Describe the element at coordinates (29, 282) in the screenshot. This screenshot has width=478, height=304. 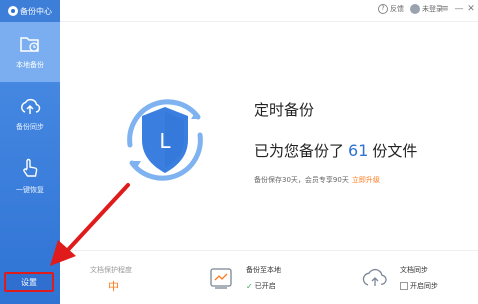
I see `settings-button: 设置` at that location.